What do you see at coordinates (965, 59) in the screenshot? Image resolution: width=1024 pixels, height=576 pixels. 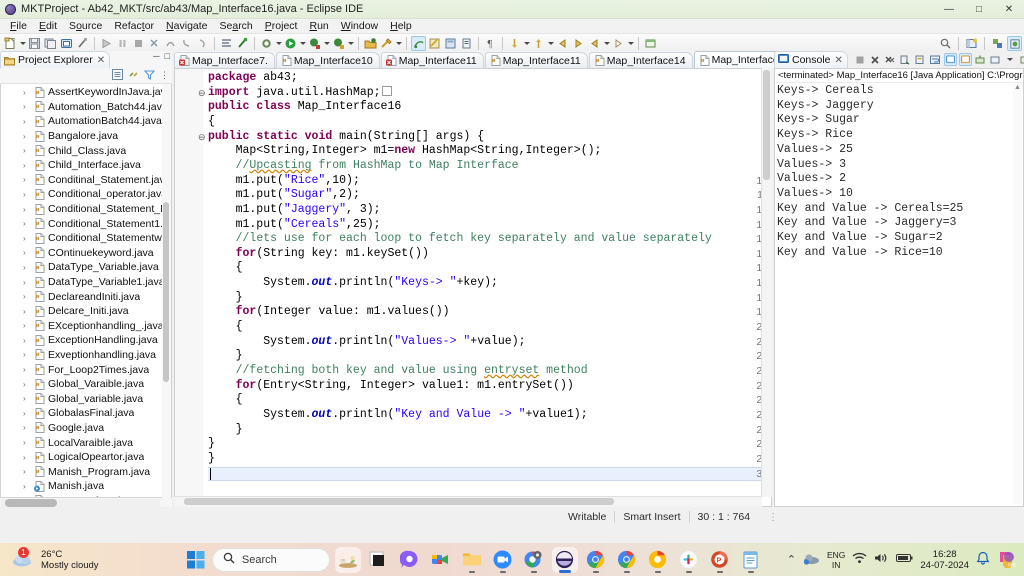 I see `pin-console-icon` at bounding box center [965, 59].